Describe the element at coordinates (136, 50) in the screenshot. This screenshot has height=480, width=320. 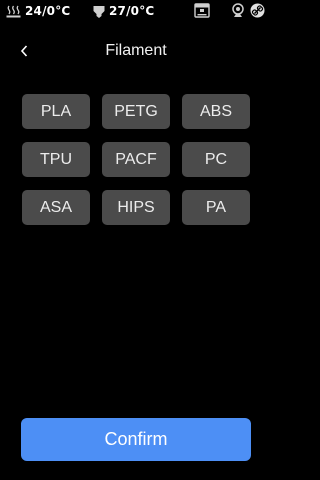
I see `page-title: Filament` at that location.